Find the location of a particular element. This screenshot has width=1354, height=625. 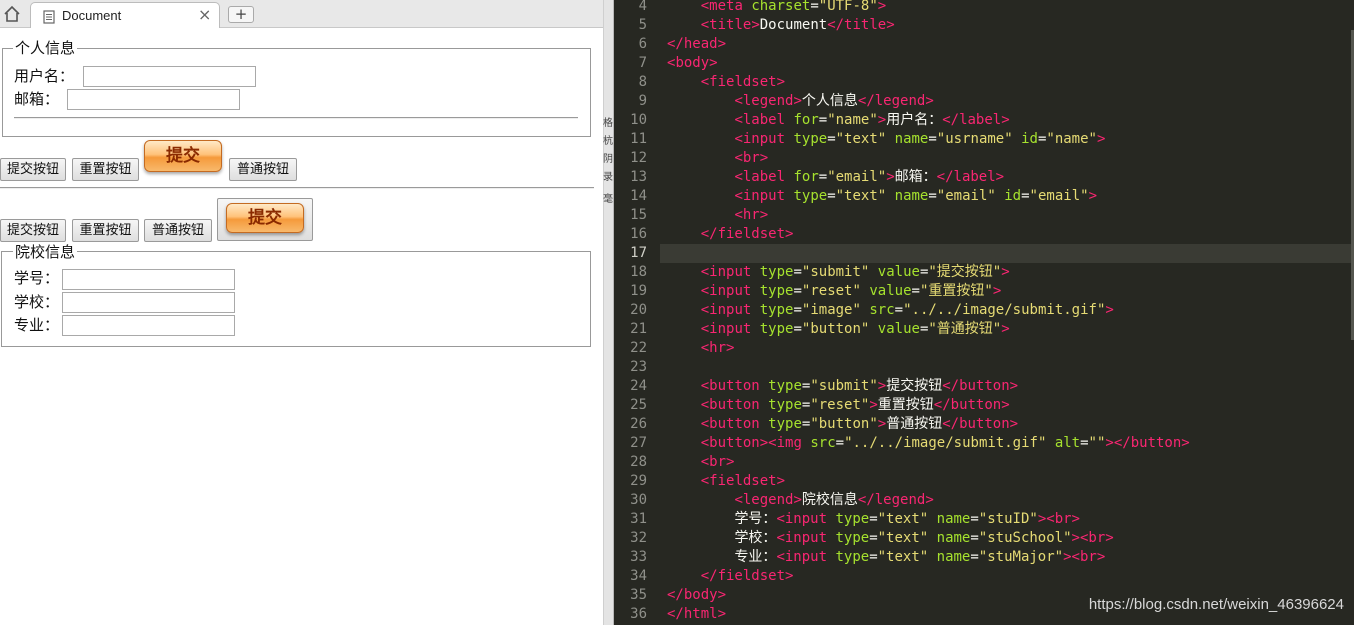

home-icon is located at coordinates (12, 14).